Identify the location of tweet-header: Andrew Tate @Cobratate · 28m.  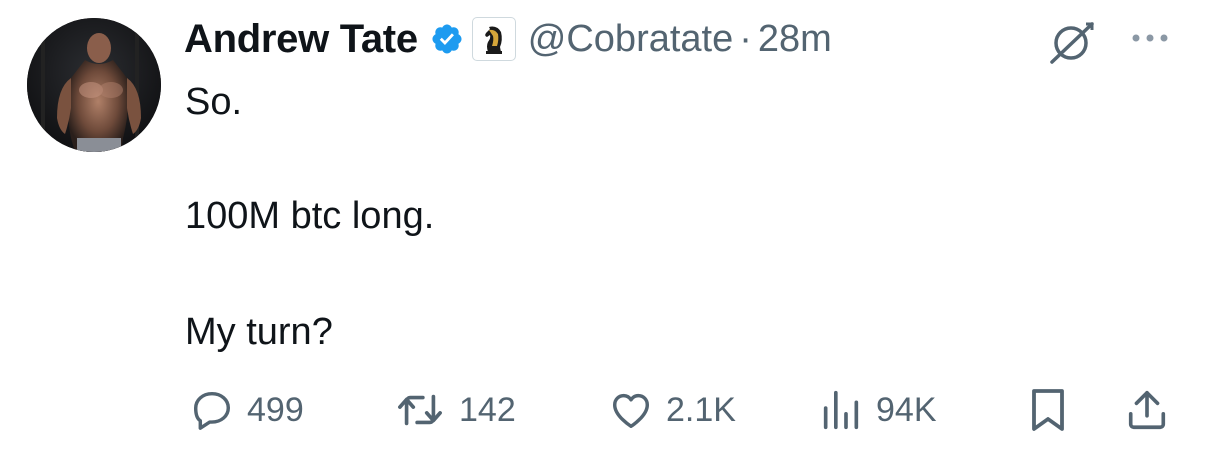
(508, 39).